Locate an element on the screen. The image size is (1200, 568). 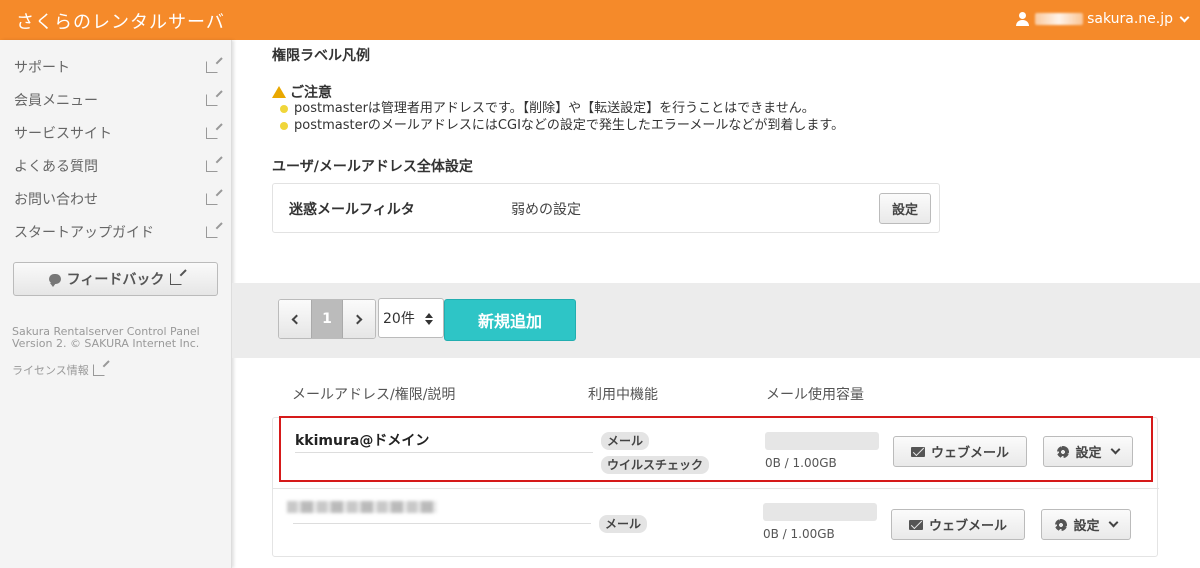
sidebar-item-support: サポート is located at coordinates (116, 66).